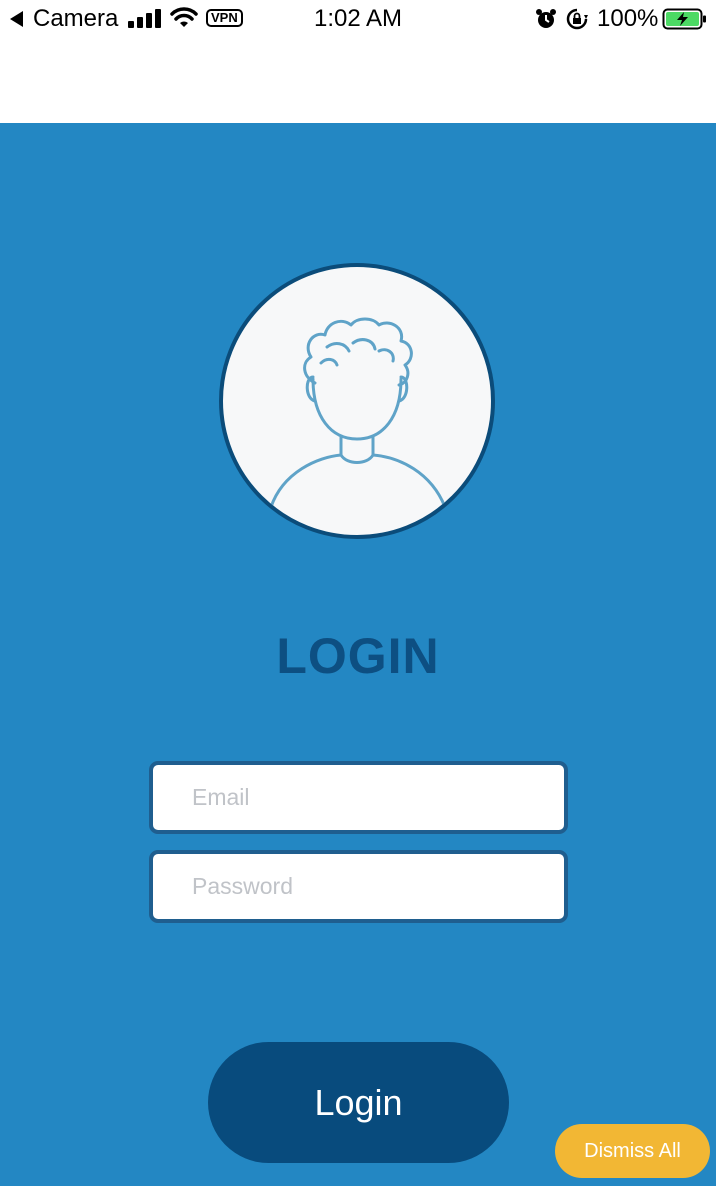  What do you see at coordinates (357, 401) in the screenshot?
I see `user-avatar-icon` at bounding box center [357, 401].